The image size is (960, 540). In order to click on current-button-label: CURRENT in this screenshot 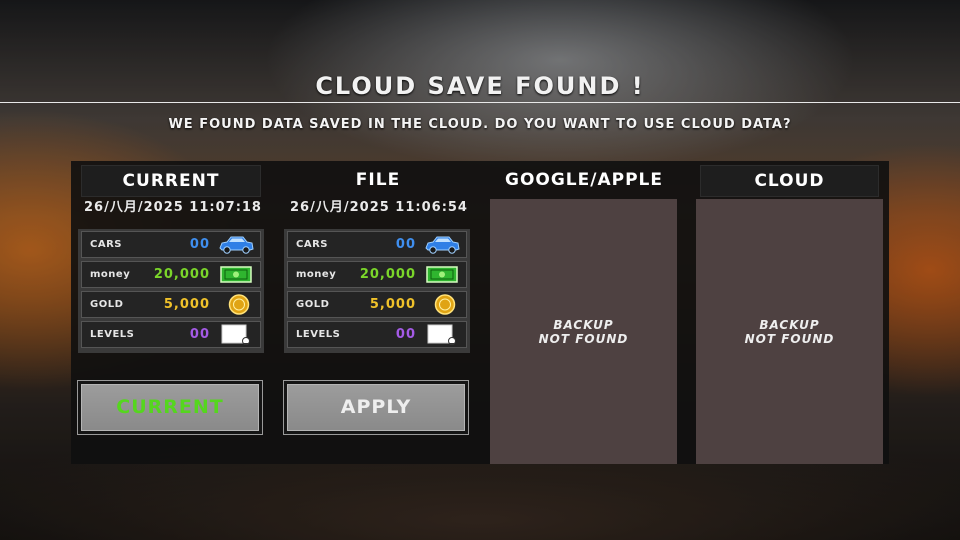, I will do `click(170, 407)`.